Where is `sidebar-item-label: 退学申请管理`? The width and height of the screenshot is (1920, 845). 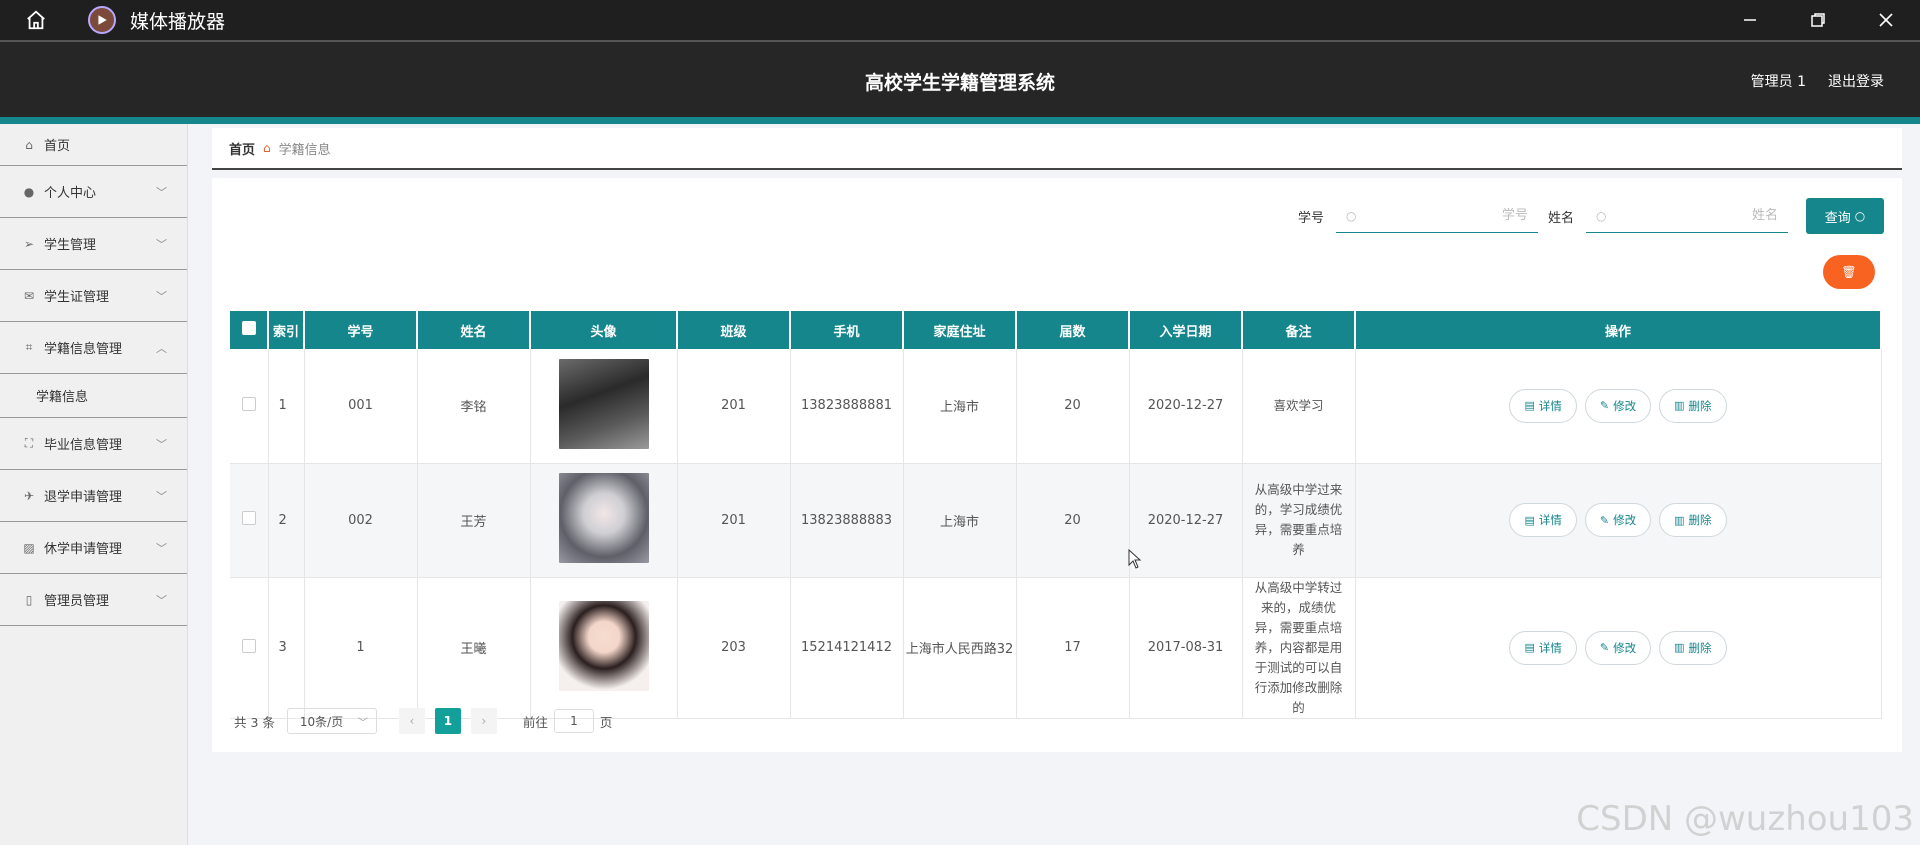 sidebar-item-label: 退学申请管理 is located at coordinates (83, 497).